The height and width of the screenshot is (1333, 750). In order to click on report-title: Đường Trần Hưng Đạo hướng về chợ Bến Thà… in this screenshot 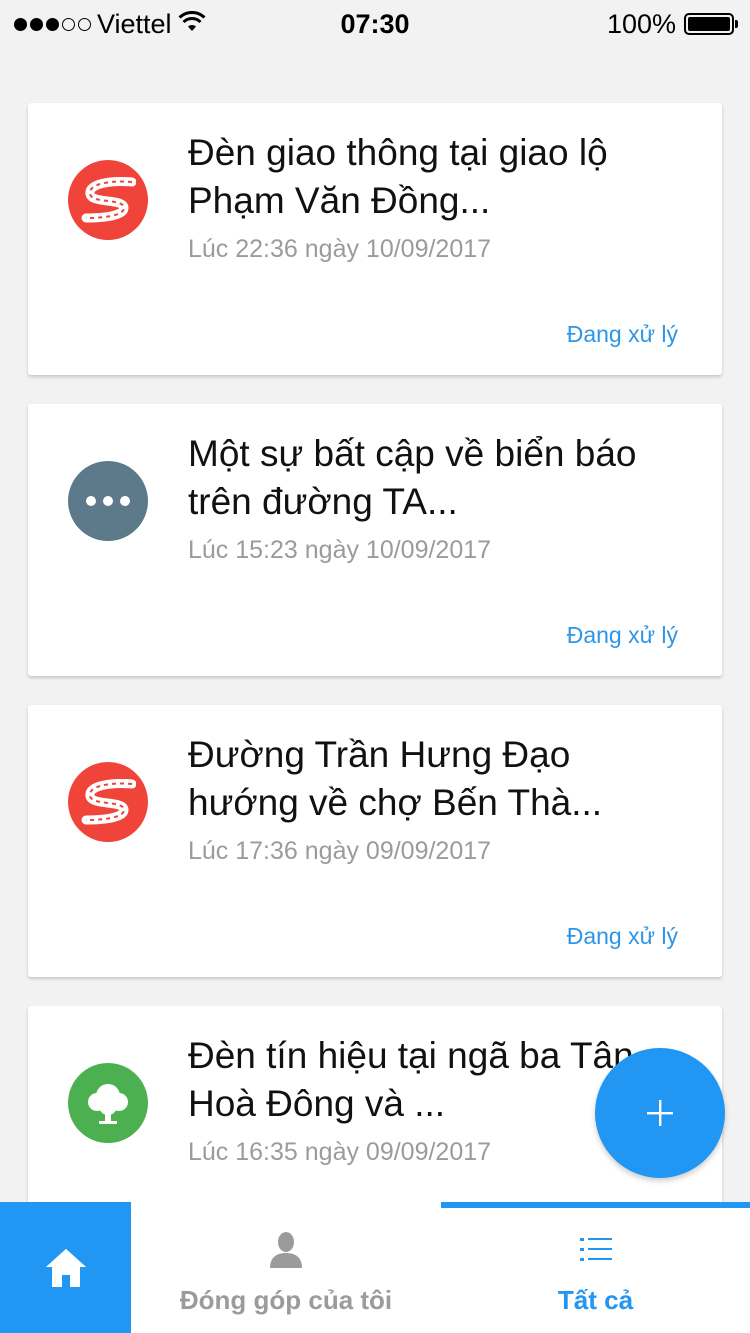, I will do `click(395, 778)`.